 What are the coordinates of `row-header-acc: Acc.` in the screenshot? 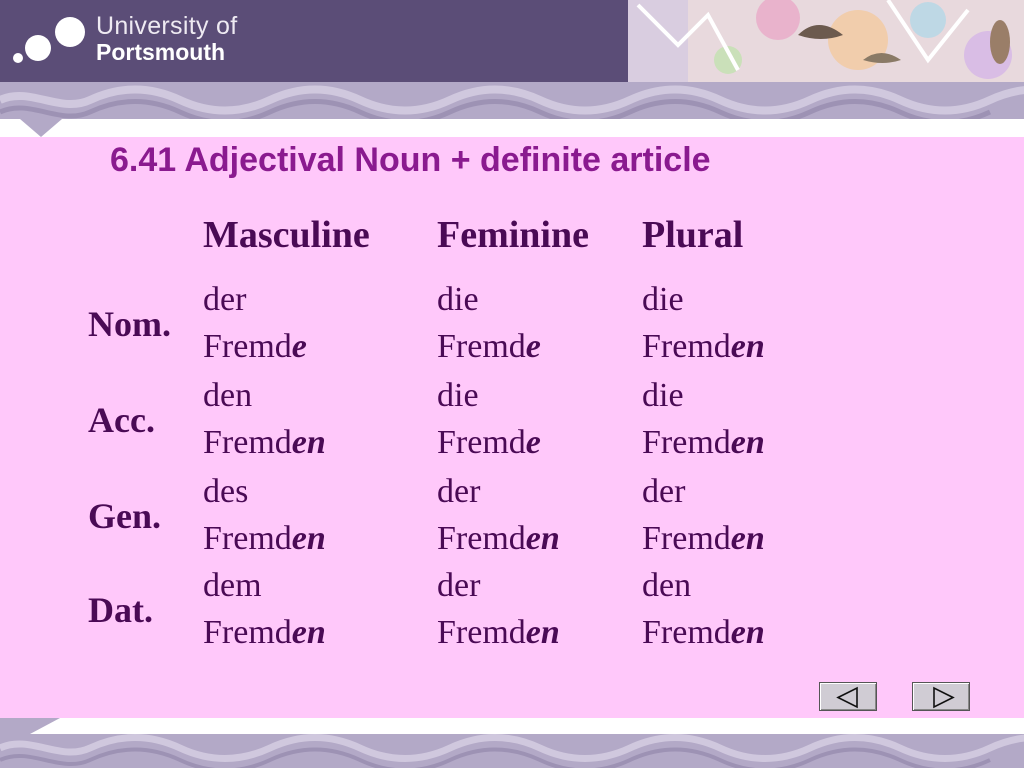 It's located at (121, 420).